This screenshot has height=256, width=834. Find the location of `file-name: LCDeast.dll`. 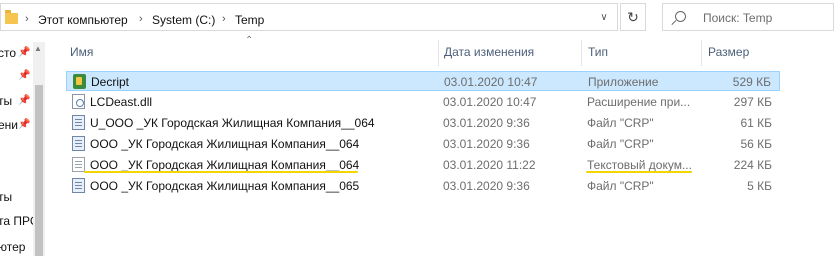

file-name: LCDeast.dll is located at coordinates (121, 102).